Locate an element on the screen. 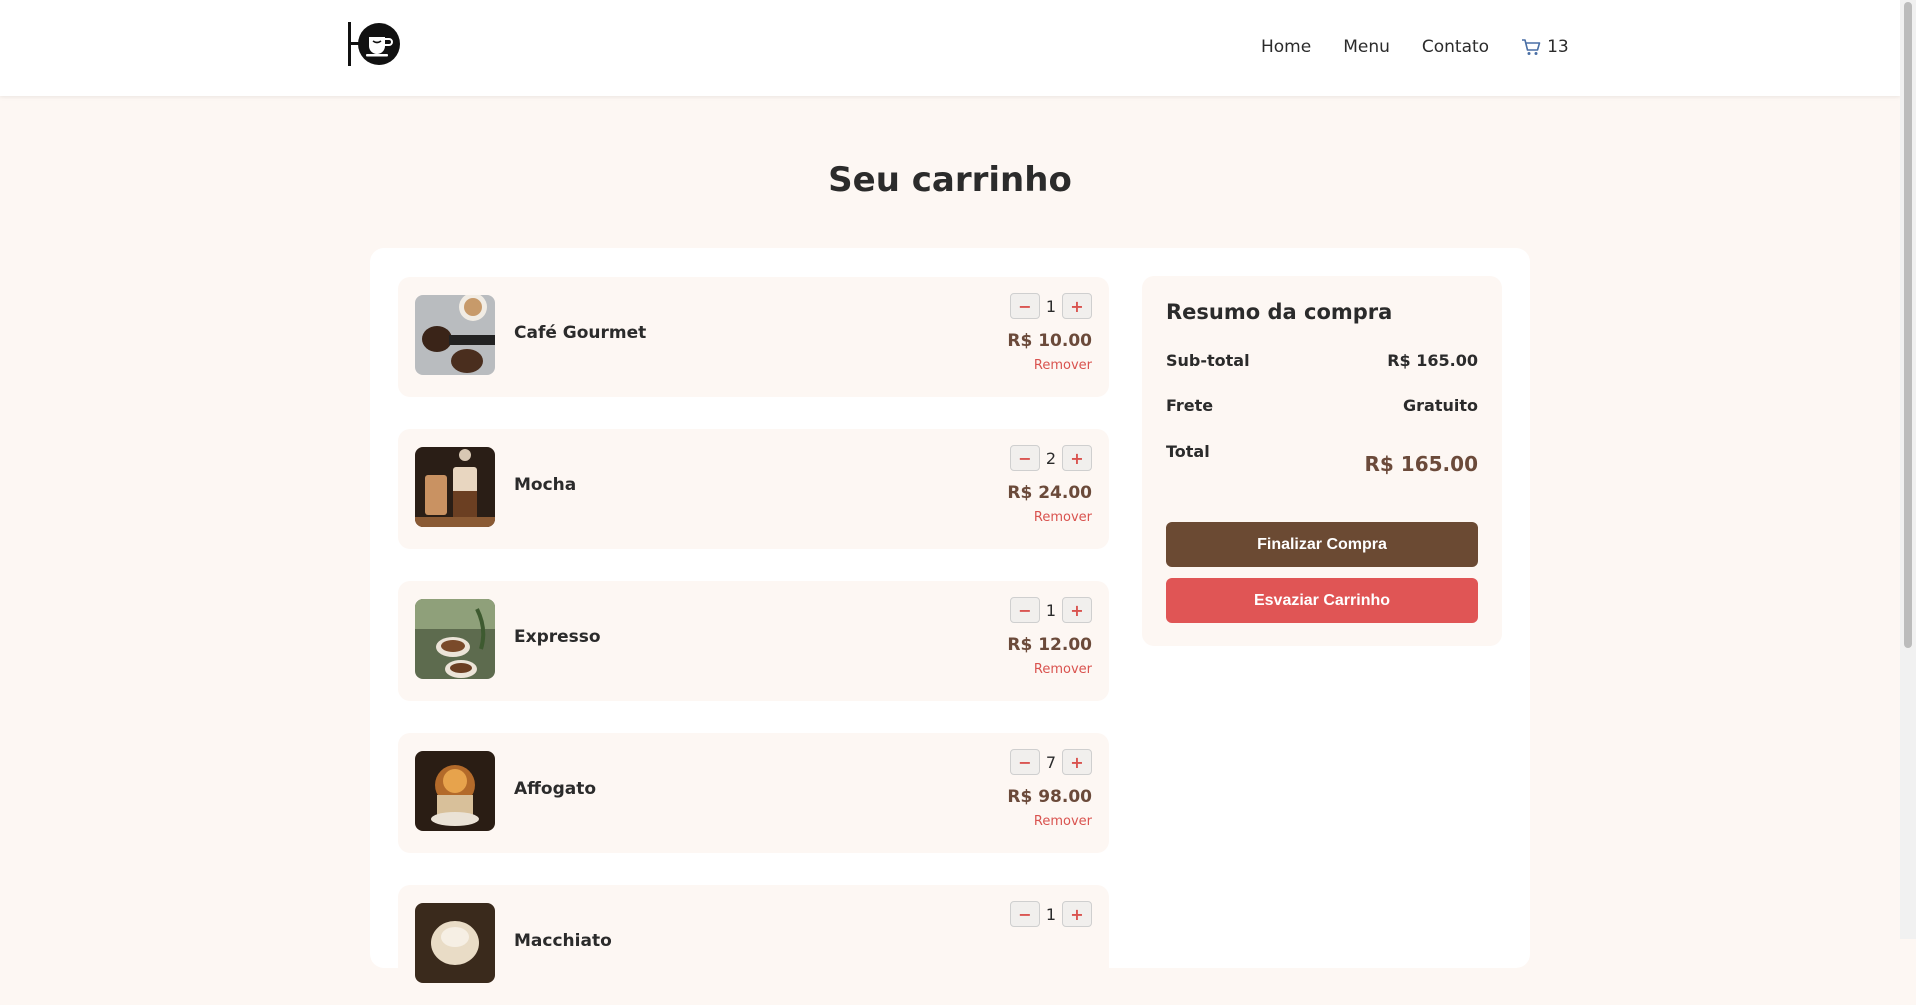  item-price: R$ 24.00 is located at coordinates (1049, 493).